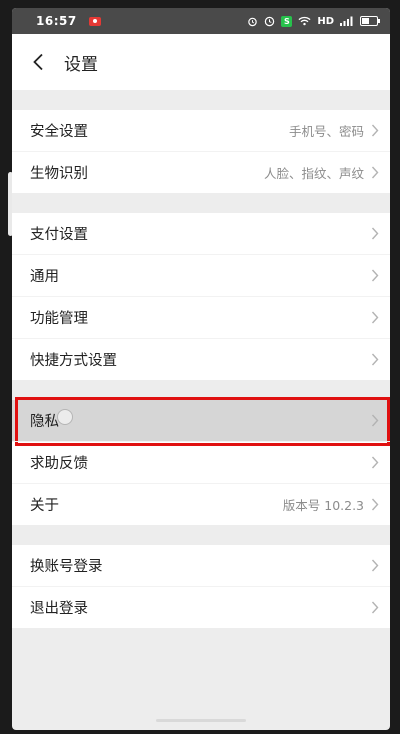 The width and height of the screenshot is (400, 734). I want to click on network-type-label: HD, so click(325, 21).